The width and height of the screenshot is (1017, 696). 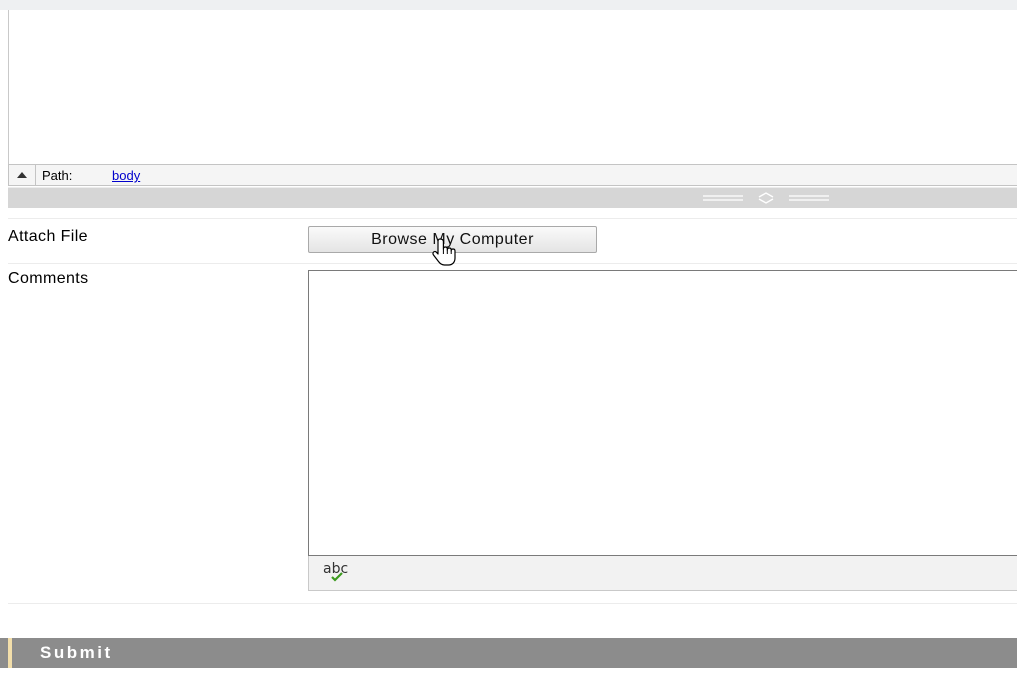 I want to click on editor-resize-bar, so click(x=512, y=197).